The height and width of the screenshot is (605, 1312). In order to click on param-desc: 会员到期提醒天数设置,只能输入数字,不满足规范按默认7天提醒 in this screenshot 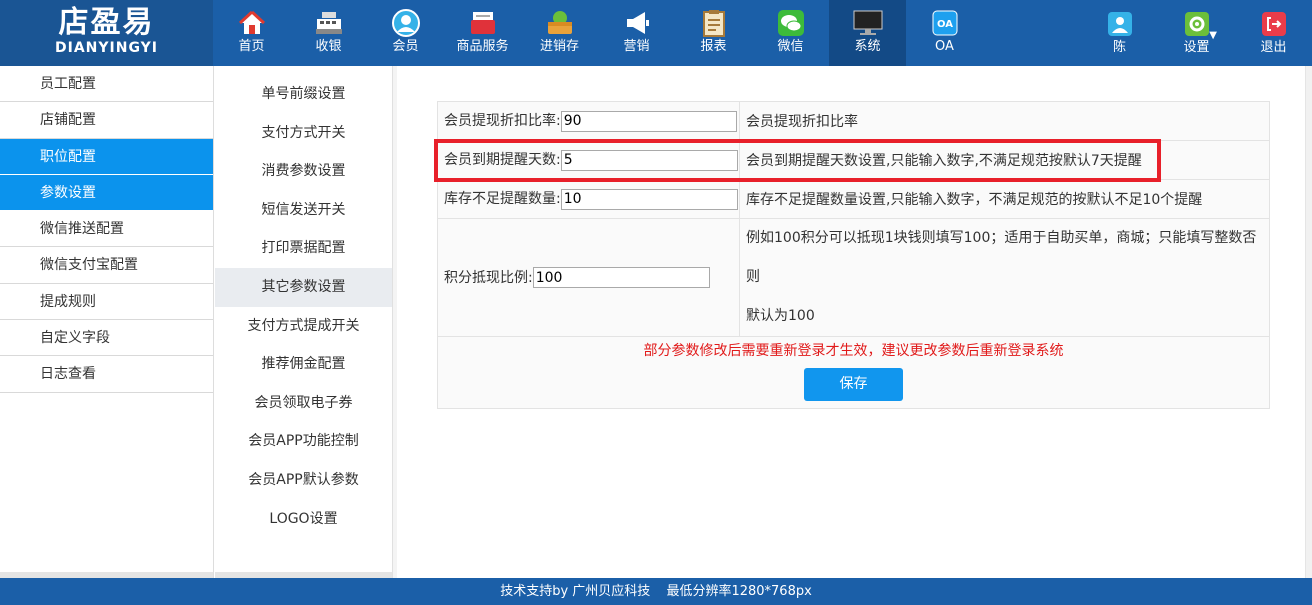, I will do `click(1004, 160)`.